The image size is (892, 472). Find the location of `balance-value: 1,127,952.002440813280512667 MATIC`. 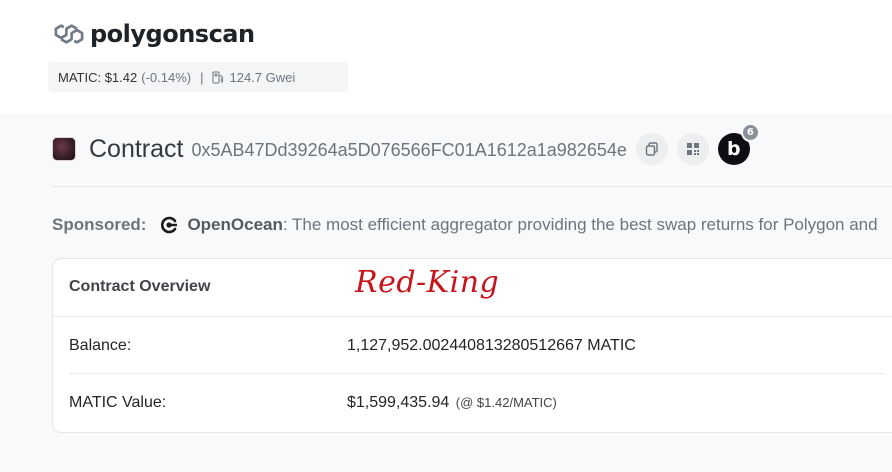

balance-value: 1,127,952.002440813280512667 MATIC is located at coordinates (491, 345).